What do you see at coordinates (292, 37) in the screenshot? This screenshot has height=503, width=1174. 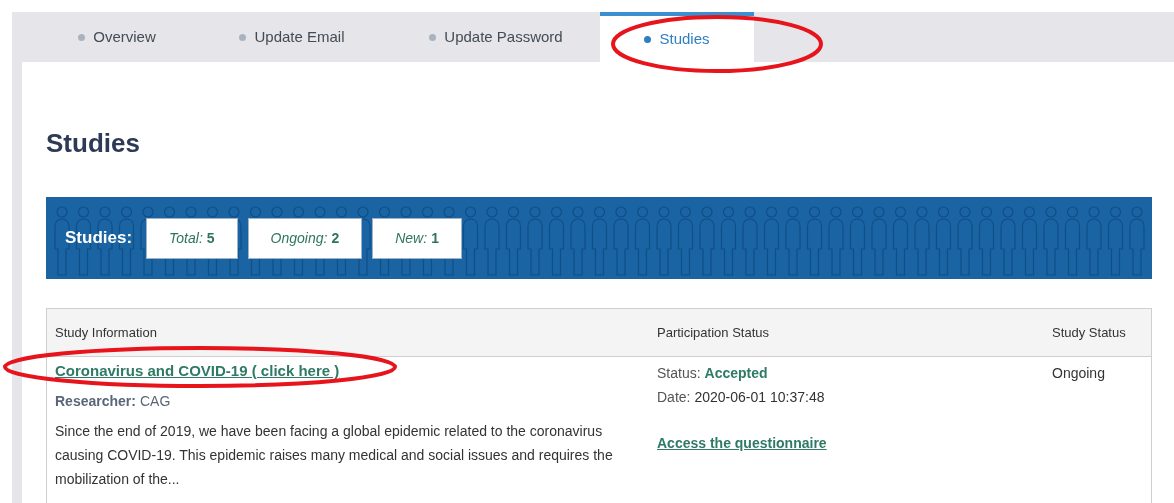 I see `tab: Update Email` at bounding box center [292, 37].